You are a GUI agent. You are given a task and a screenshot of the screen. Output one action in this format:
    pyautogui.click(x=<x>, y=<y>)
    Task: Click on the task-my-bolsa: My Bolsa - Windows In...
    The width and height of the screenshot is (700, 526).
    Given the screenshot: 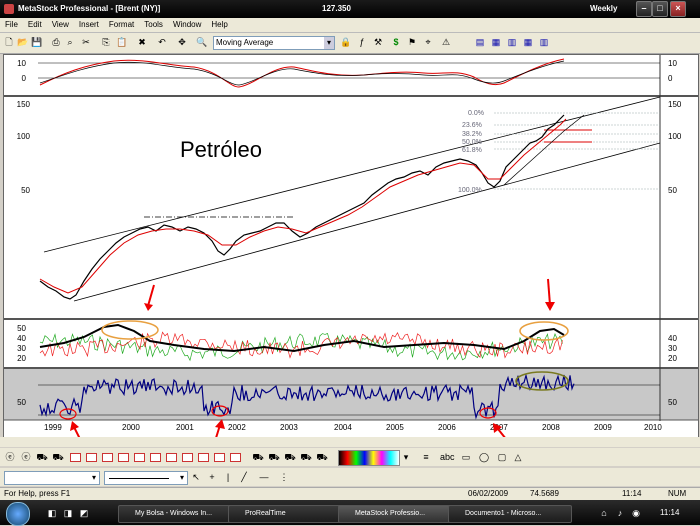 What is the action you would take?
    pyautogui.click(x=180, y=514)
    